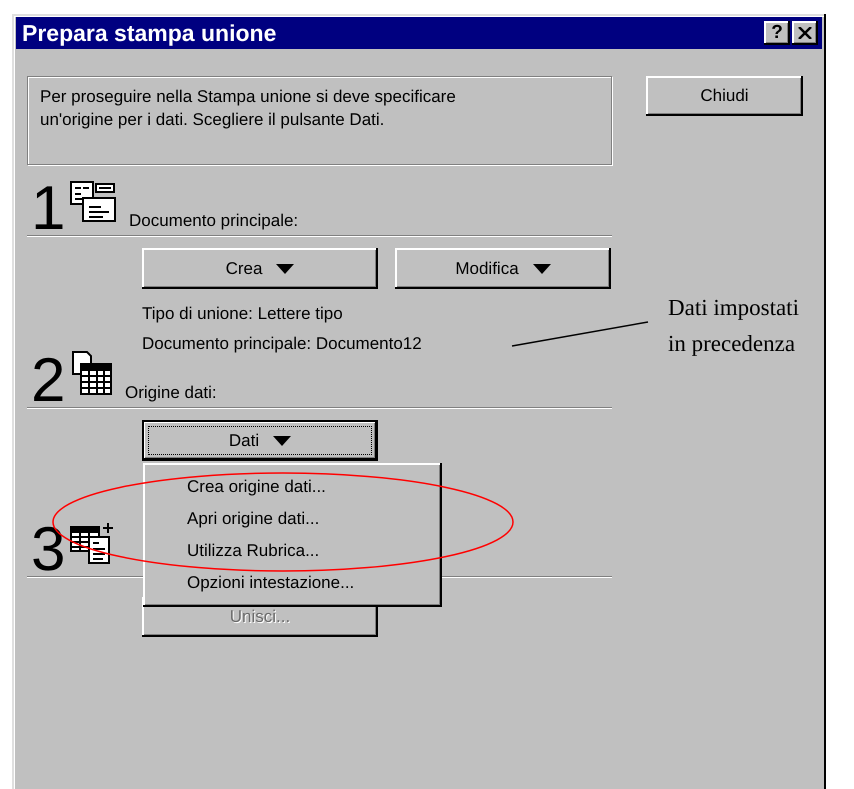 The image size is (854, 789). What do you see at coordinates (48, 550) in the screenshot?
I see `step-number: 3` at bounding box center [48, 550].